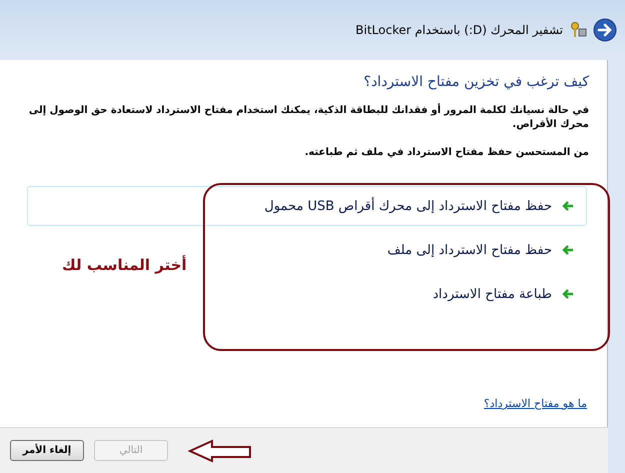 The image size is (625, 473). What do you see at coordinates (47, 450) in the screenshot?
I see `cancel-button: إلغاء الأمر` at bounding box center [47, 450].